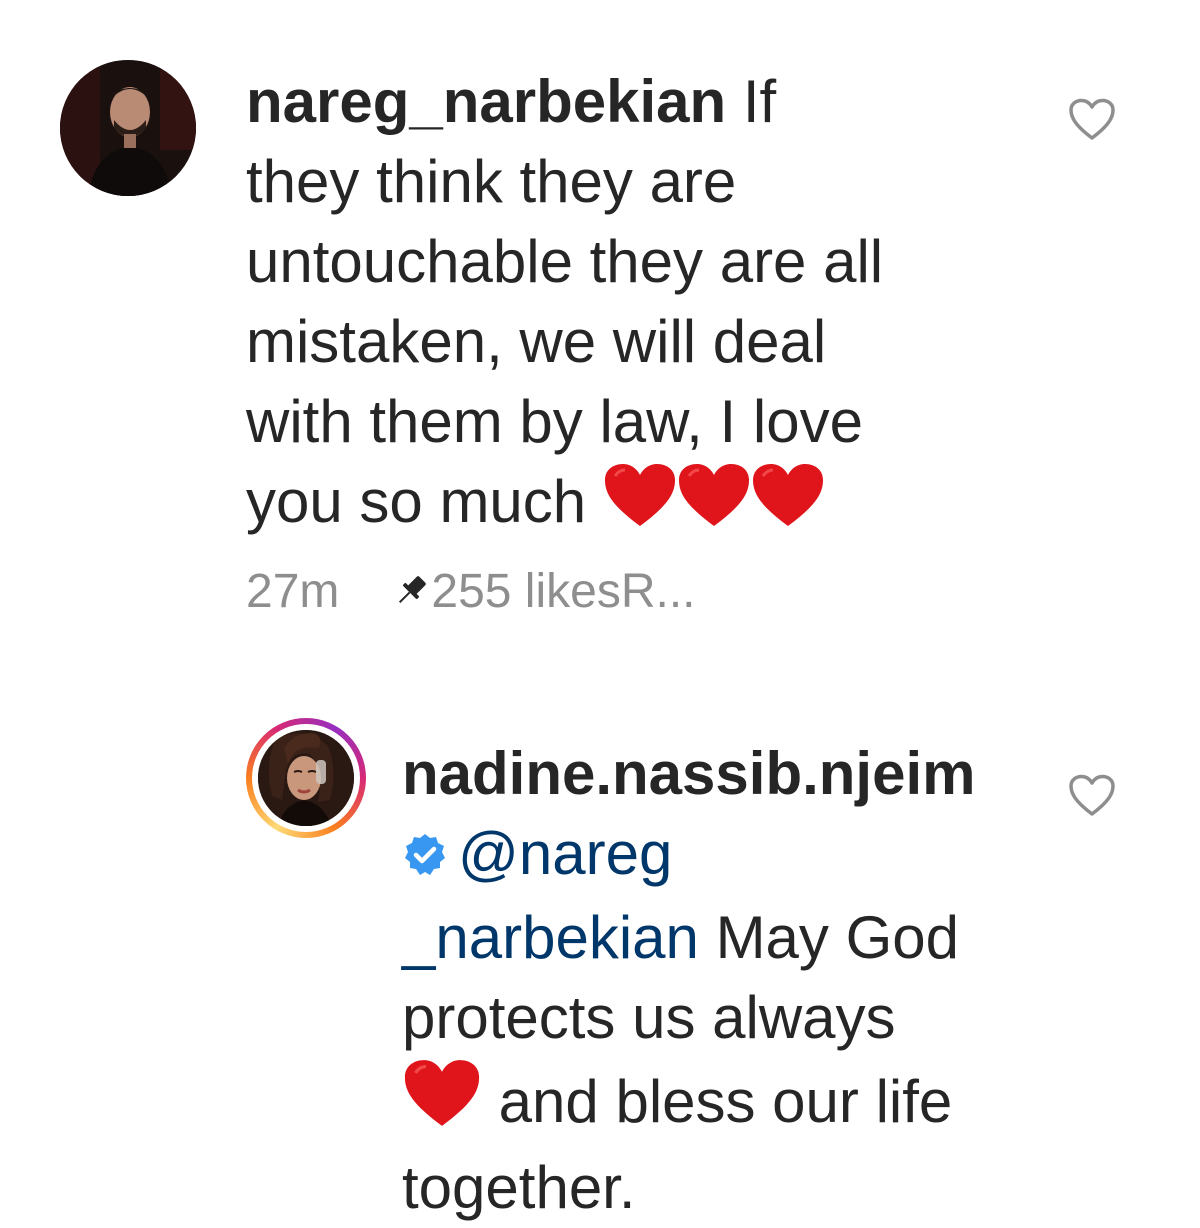 The width and height of the screenshot is (1200, 1228). Describe the element at coordinates (649, 1017) in the screenshot. I see `comment-text-line: protects us always` at that location.